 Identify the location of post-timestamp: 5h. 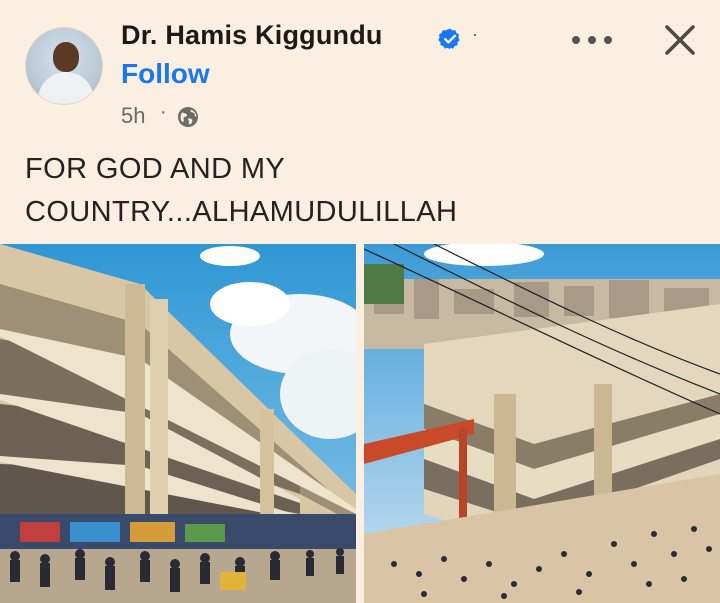
(133, 116).